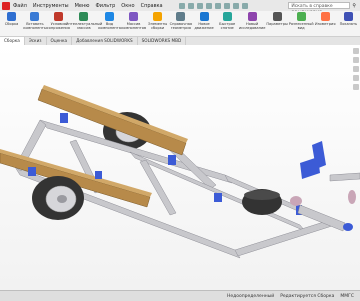 The image size is (360, 301). I want to click on print-icon, so click(208, 5).